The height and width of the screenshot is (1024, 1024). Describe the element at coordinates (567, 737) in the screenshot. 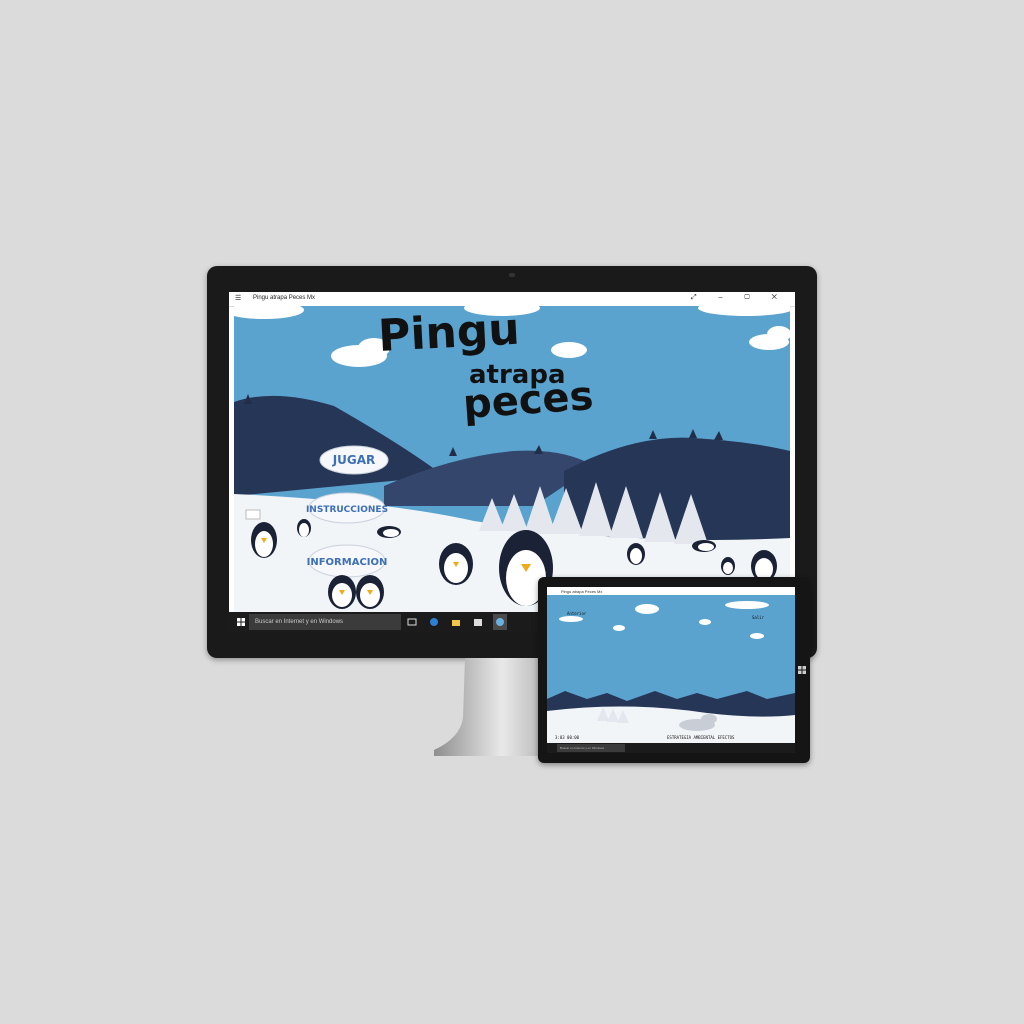

I see `tablet-status-left: 3:03 00:00` at that location.